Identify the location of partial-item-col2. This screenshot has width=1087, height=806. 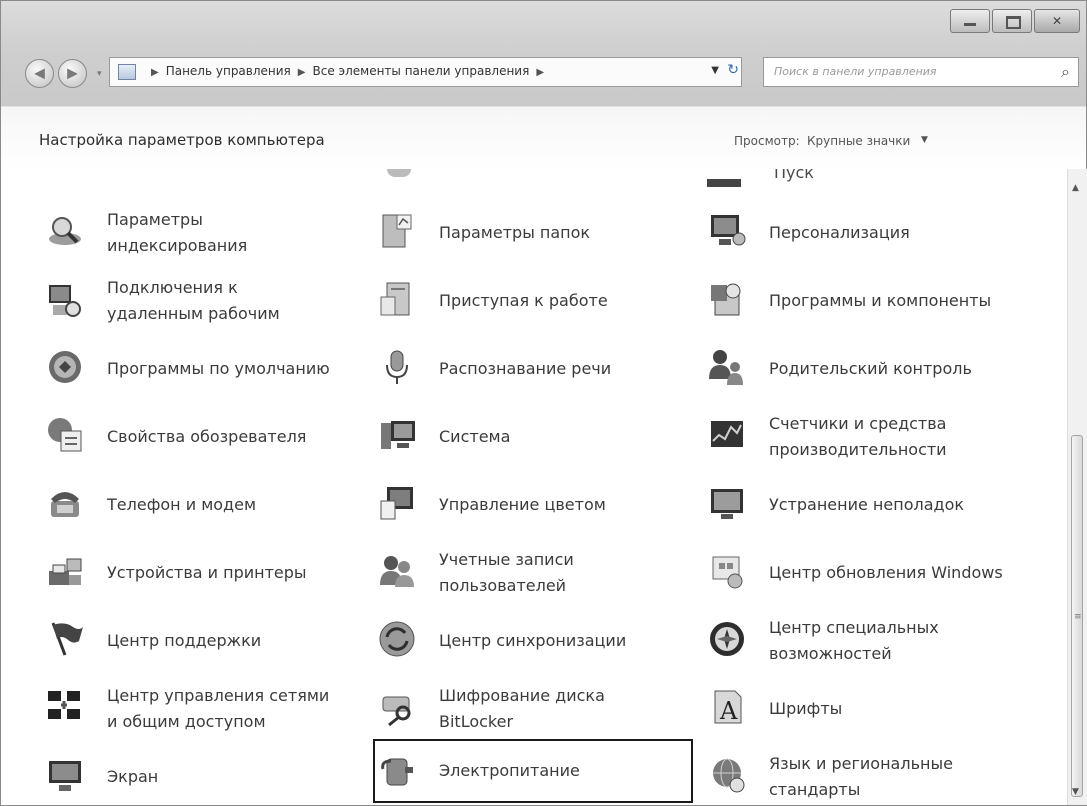
(399, 180).